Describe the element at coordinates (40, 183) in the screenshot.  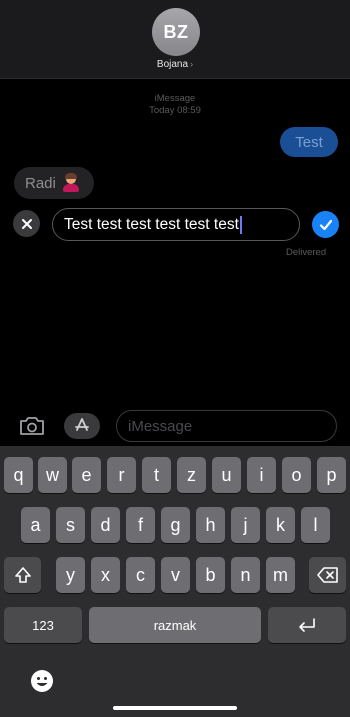
I see `incoming-message-text: Radi` at that location.